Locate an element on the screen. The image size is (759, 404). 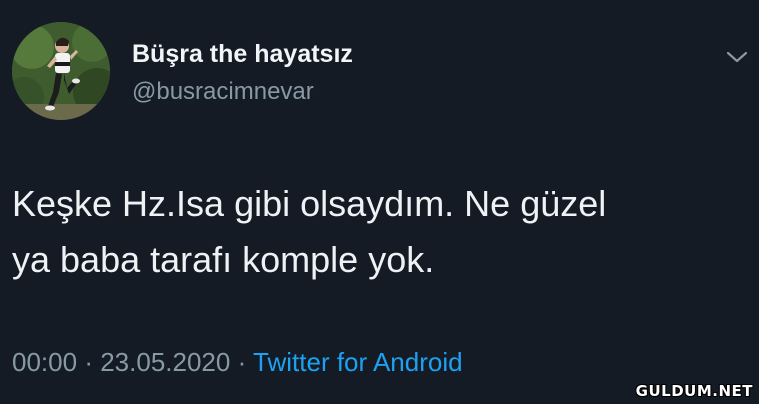
author-handle: @busracimnevar is located at coordinates (223, 92).